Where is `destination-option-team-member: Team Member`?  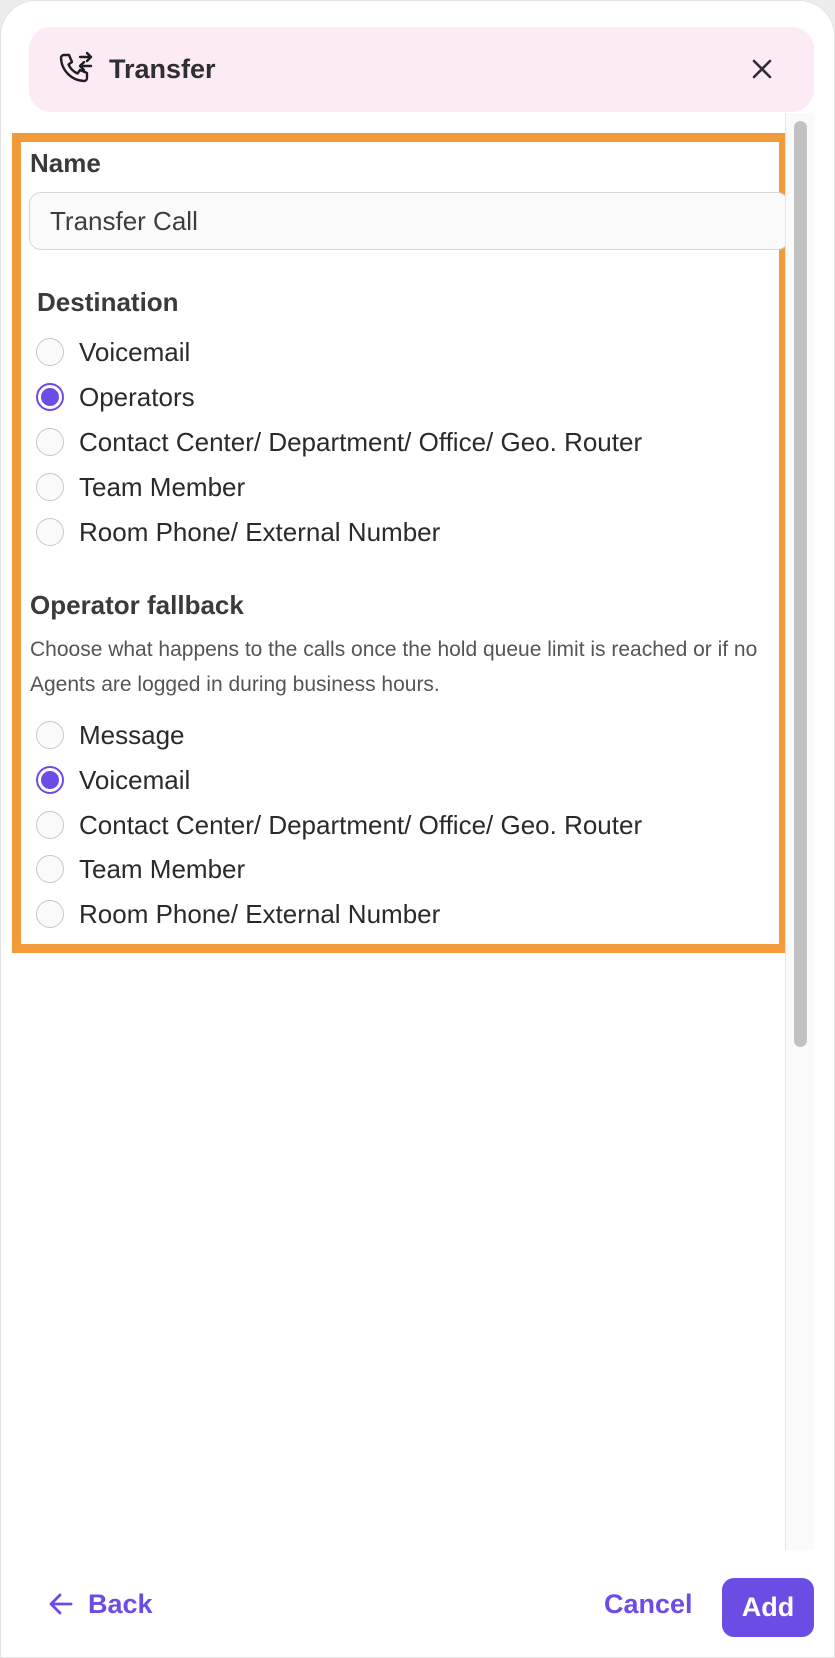 destination-option-team-member: Team Member is located at coordinates (140, 487).